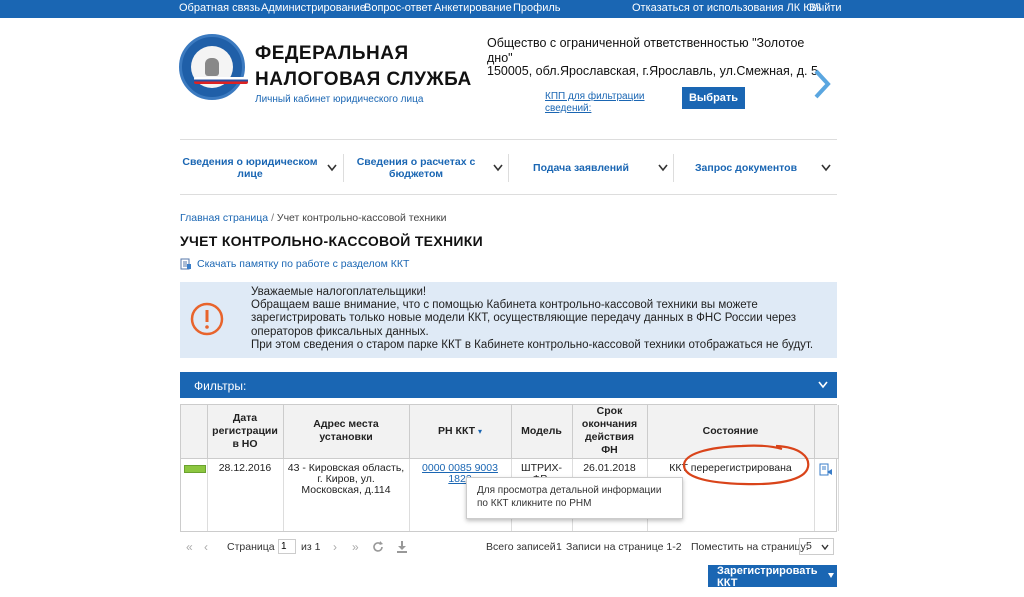 Image resolution: width=1024 pixels, height=597 pixels. I want to click on feedback-link: Обратная связь, so click(219, 8).